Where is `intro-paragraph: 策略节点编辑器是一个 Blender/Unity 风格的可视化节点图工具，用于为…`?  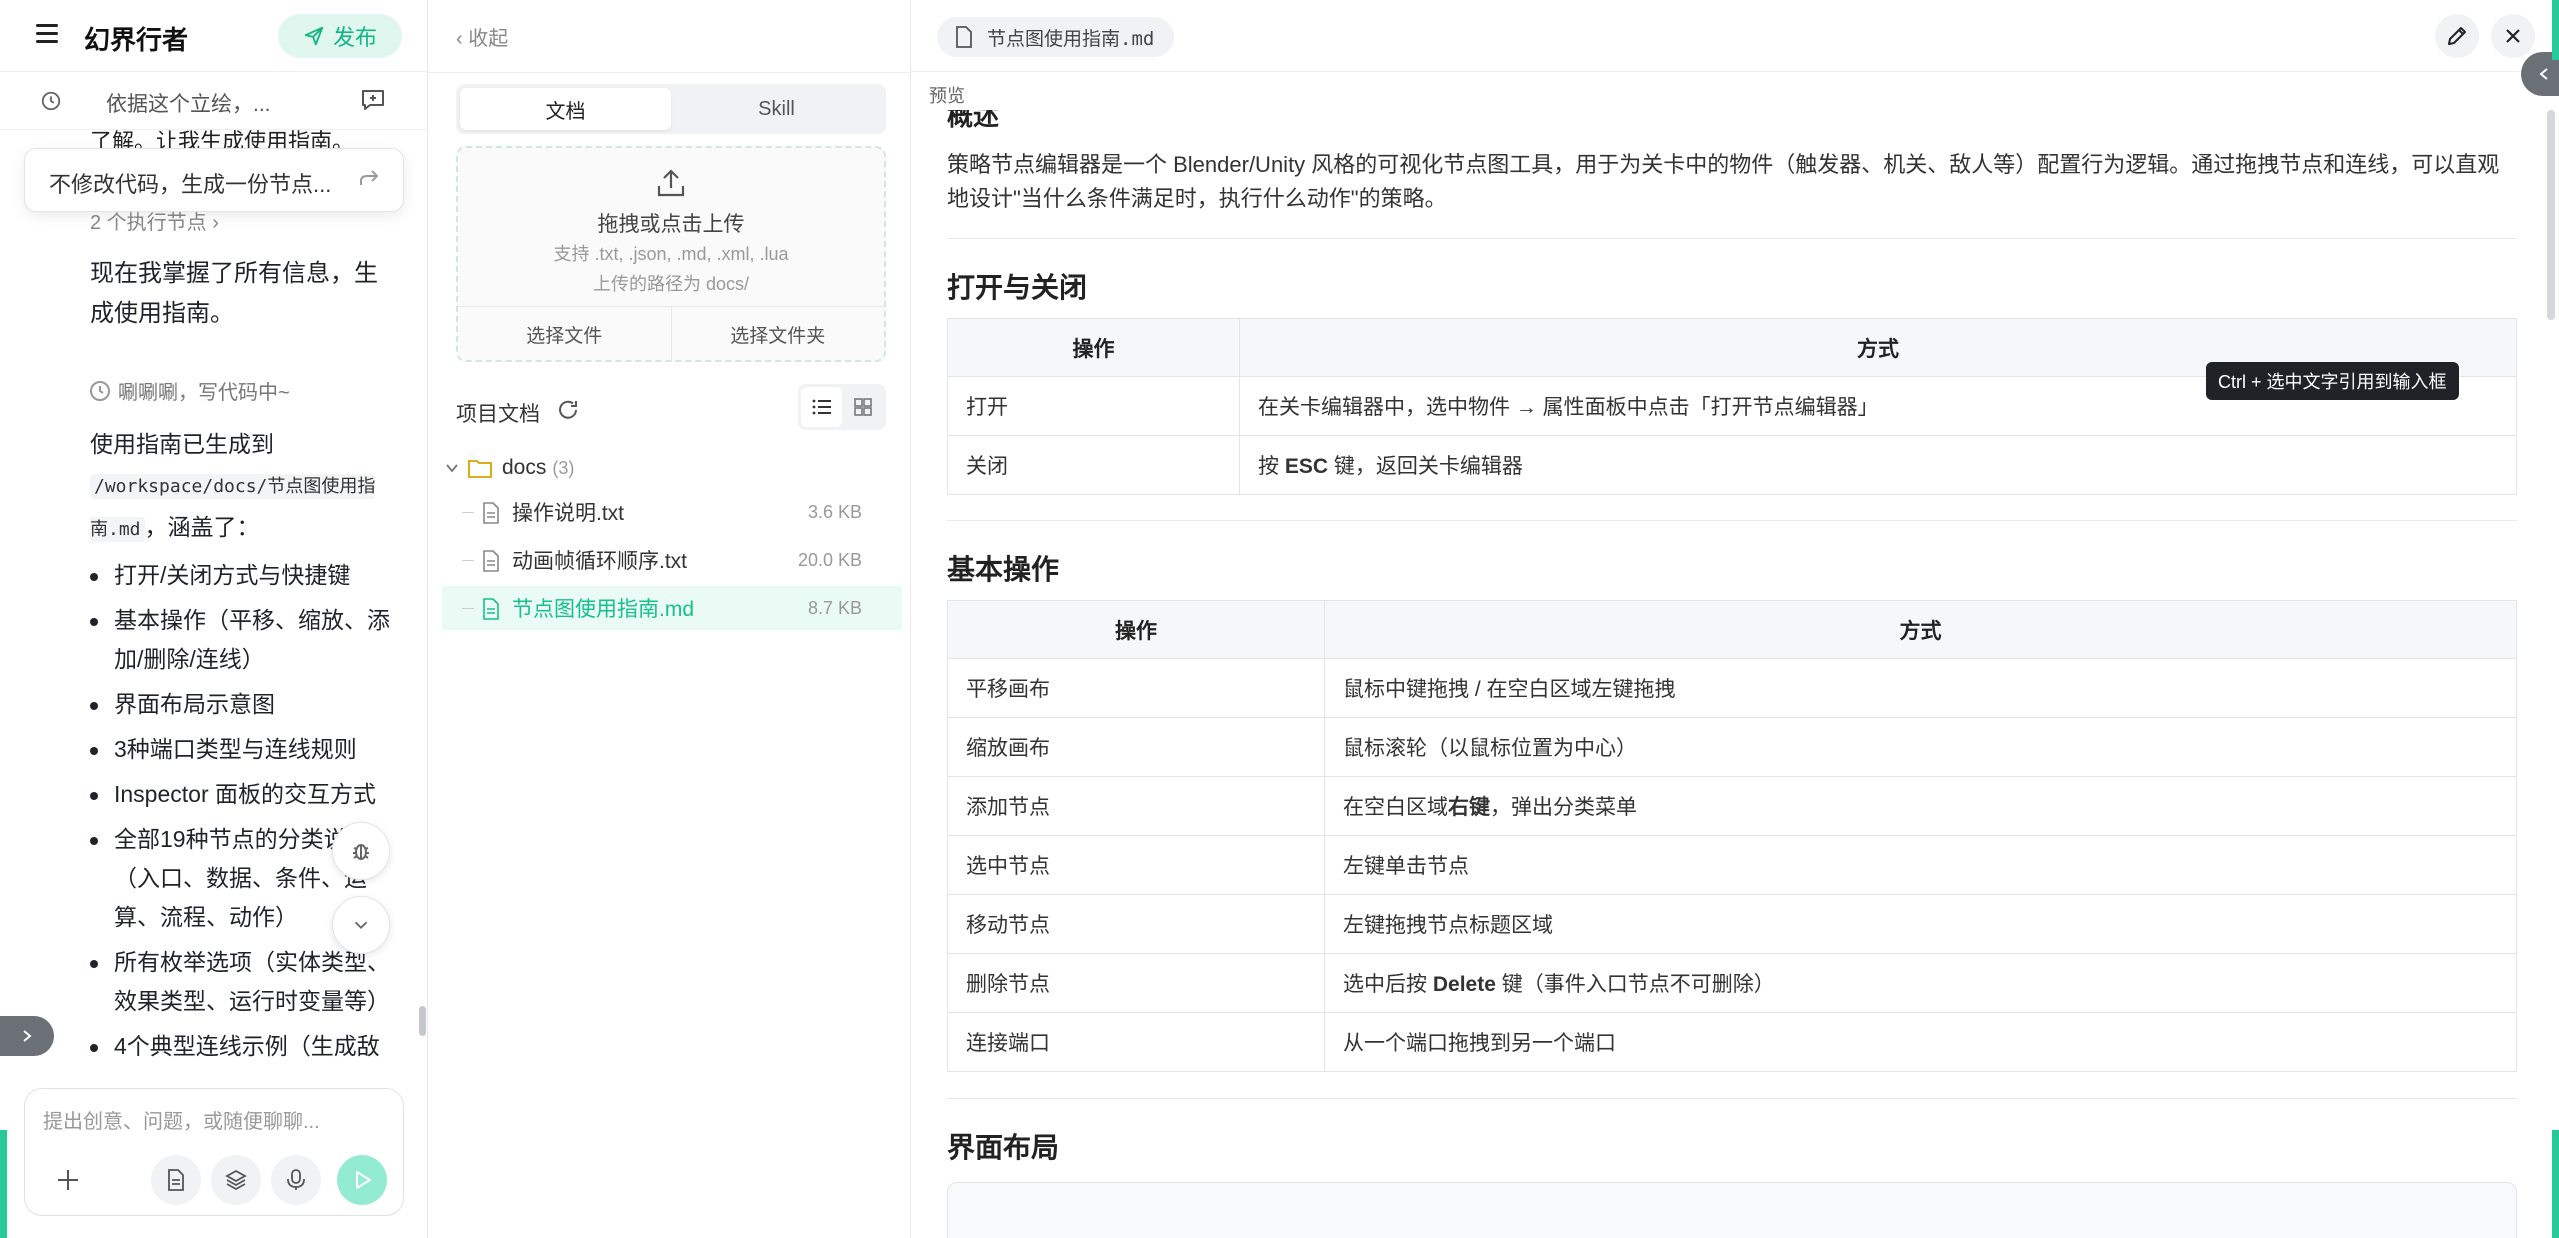 intro-paragraph: 策略节点编辑器是一个 Blender/Unity 风格的可视化节点图工具，用于为… is located at coordinates (1723, 181).